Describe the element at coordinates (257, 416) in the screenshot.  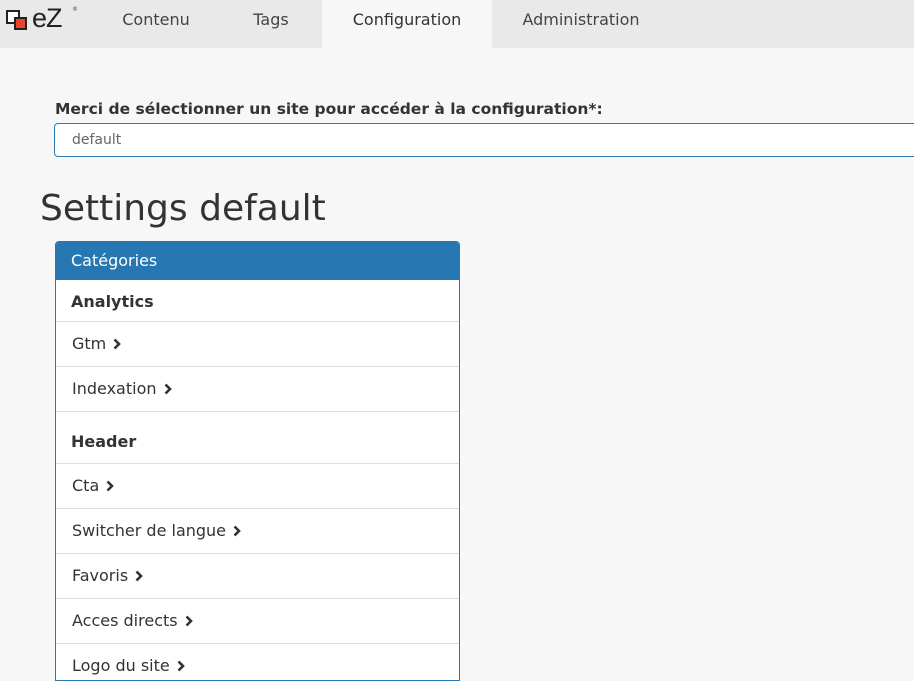
I see `group-divider` at that location.